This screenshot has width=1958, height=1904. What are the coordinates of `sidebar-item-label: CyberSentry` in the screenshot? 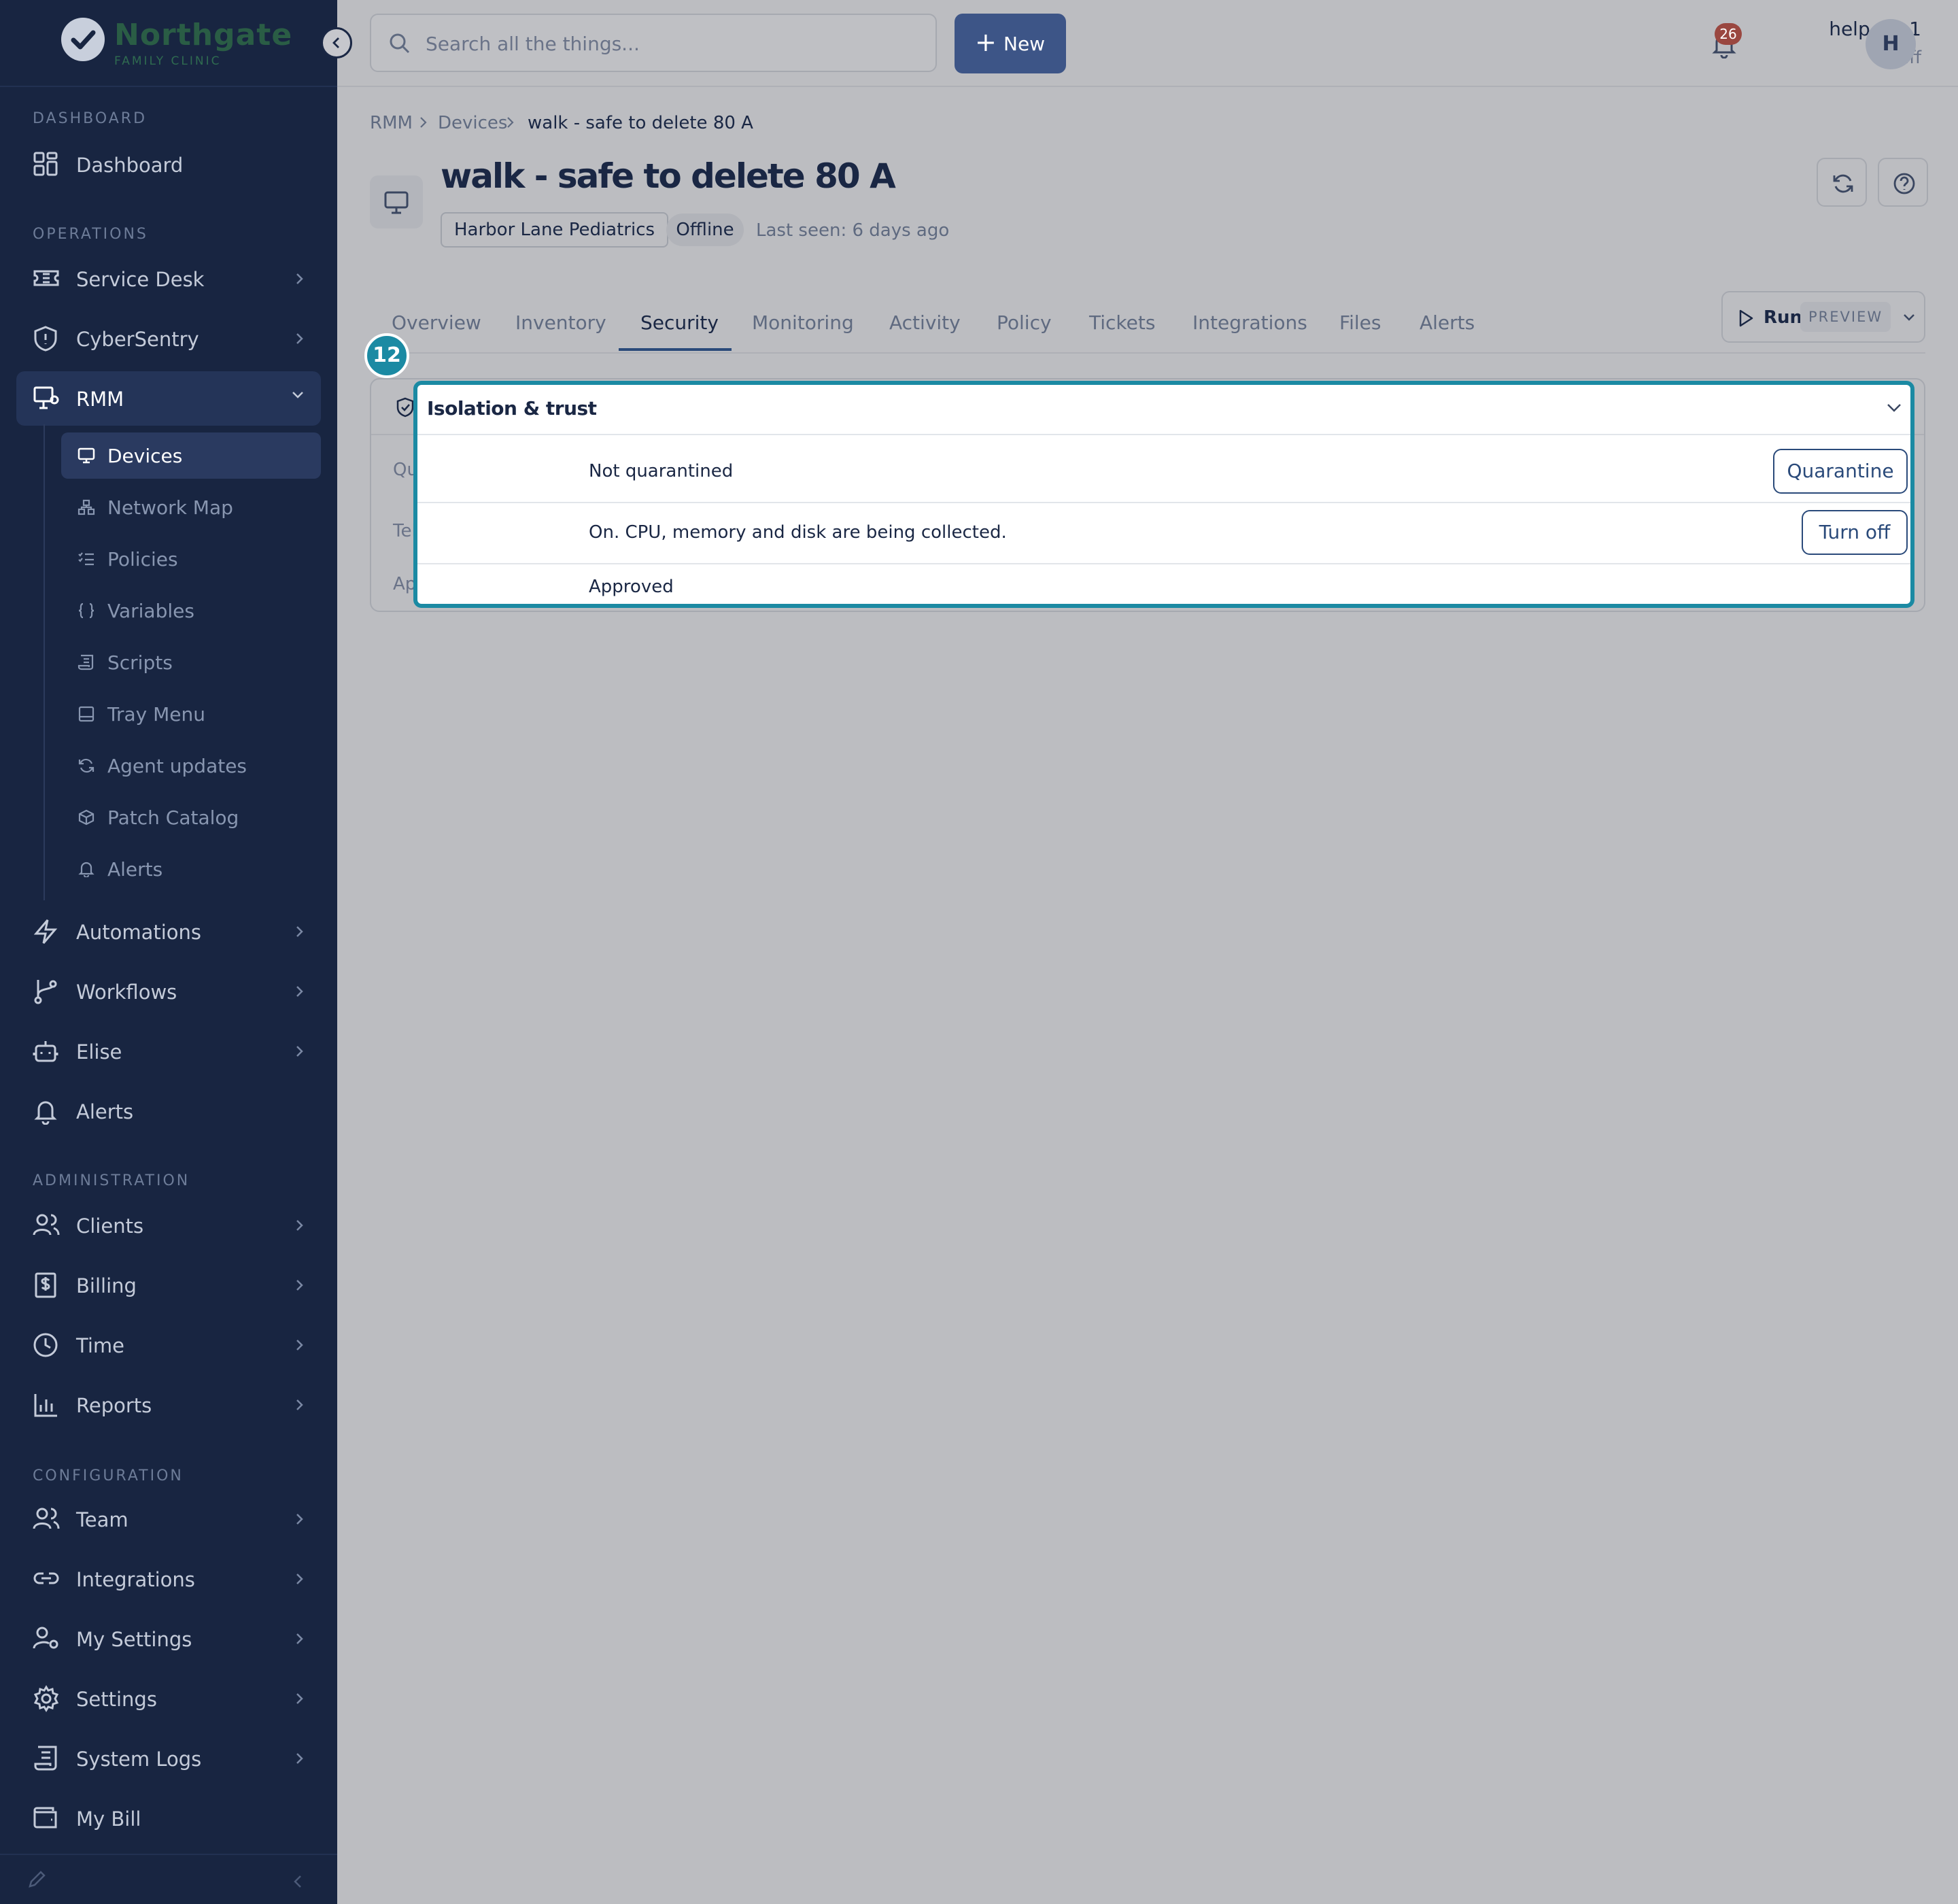 It's located at (137, 340).